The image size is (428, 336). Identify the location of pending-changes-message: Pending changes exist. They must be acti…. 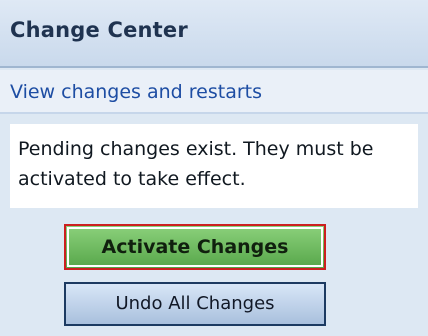
(196, 164).